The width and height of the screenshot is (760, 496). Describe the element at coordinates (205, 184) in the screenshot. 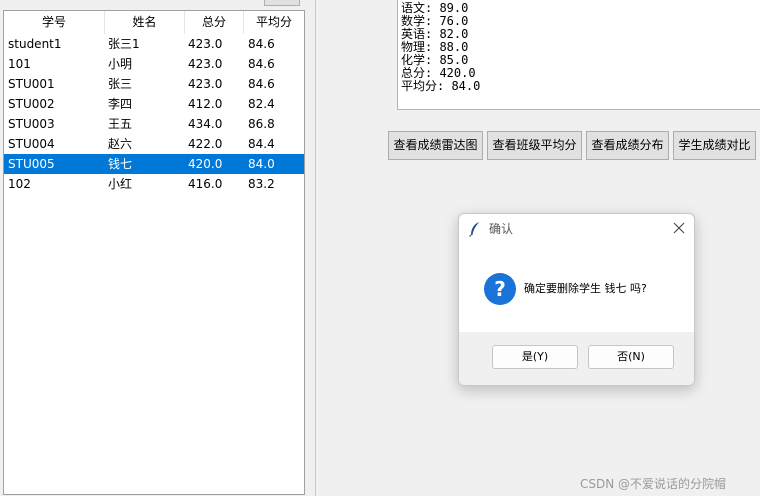

I see `cell-total: 416.0` at that location.